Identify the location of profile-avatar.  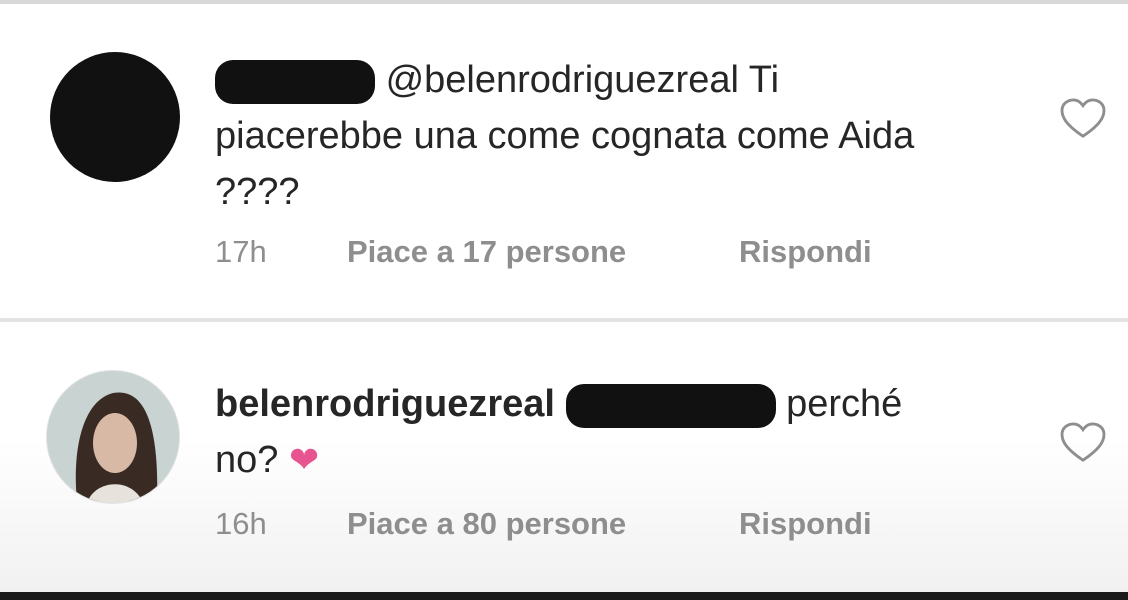
(113, 437).